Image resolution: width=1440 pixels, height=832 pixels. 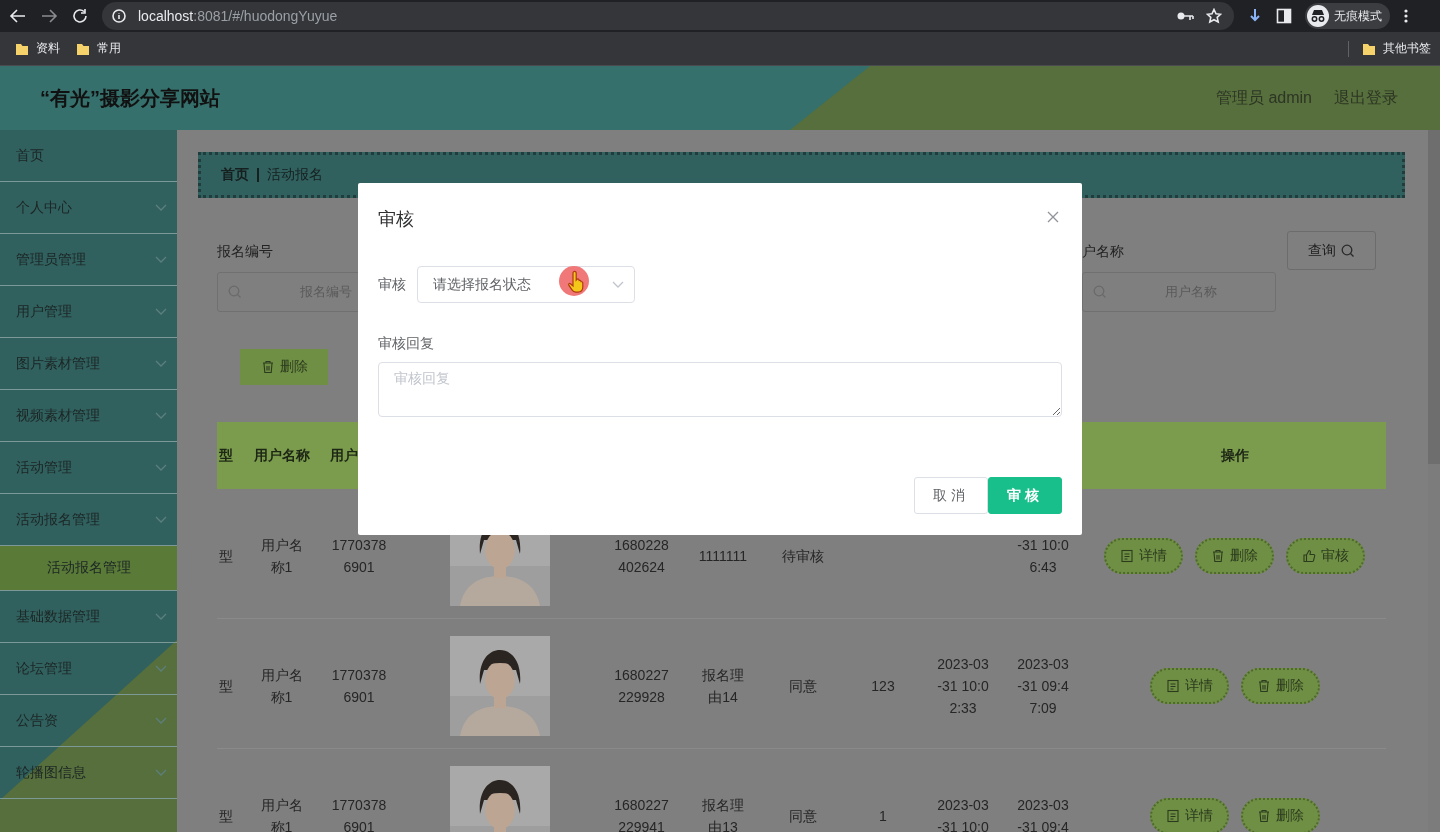 I want to click on search-icon, so click(x=1348, y=250).